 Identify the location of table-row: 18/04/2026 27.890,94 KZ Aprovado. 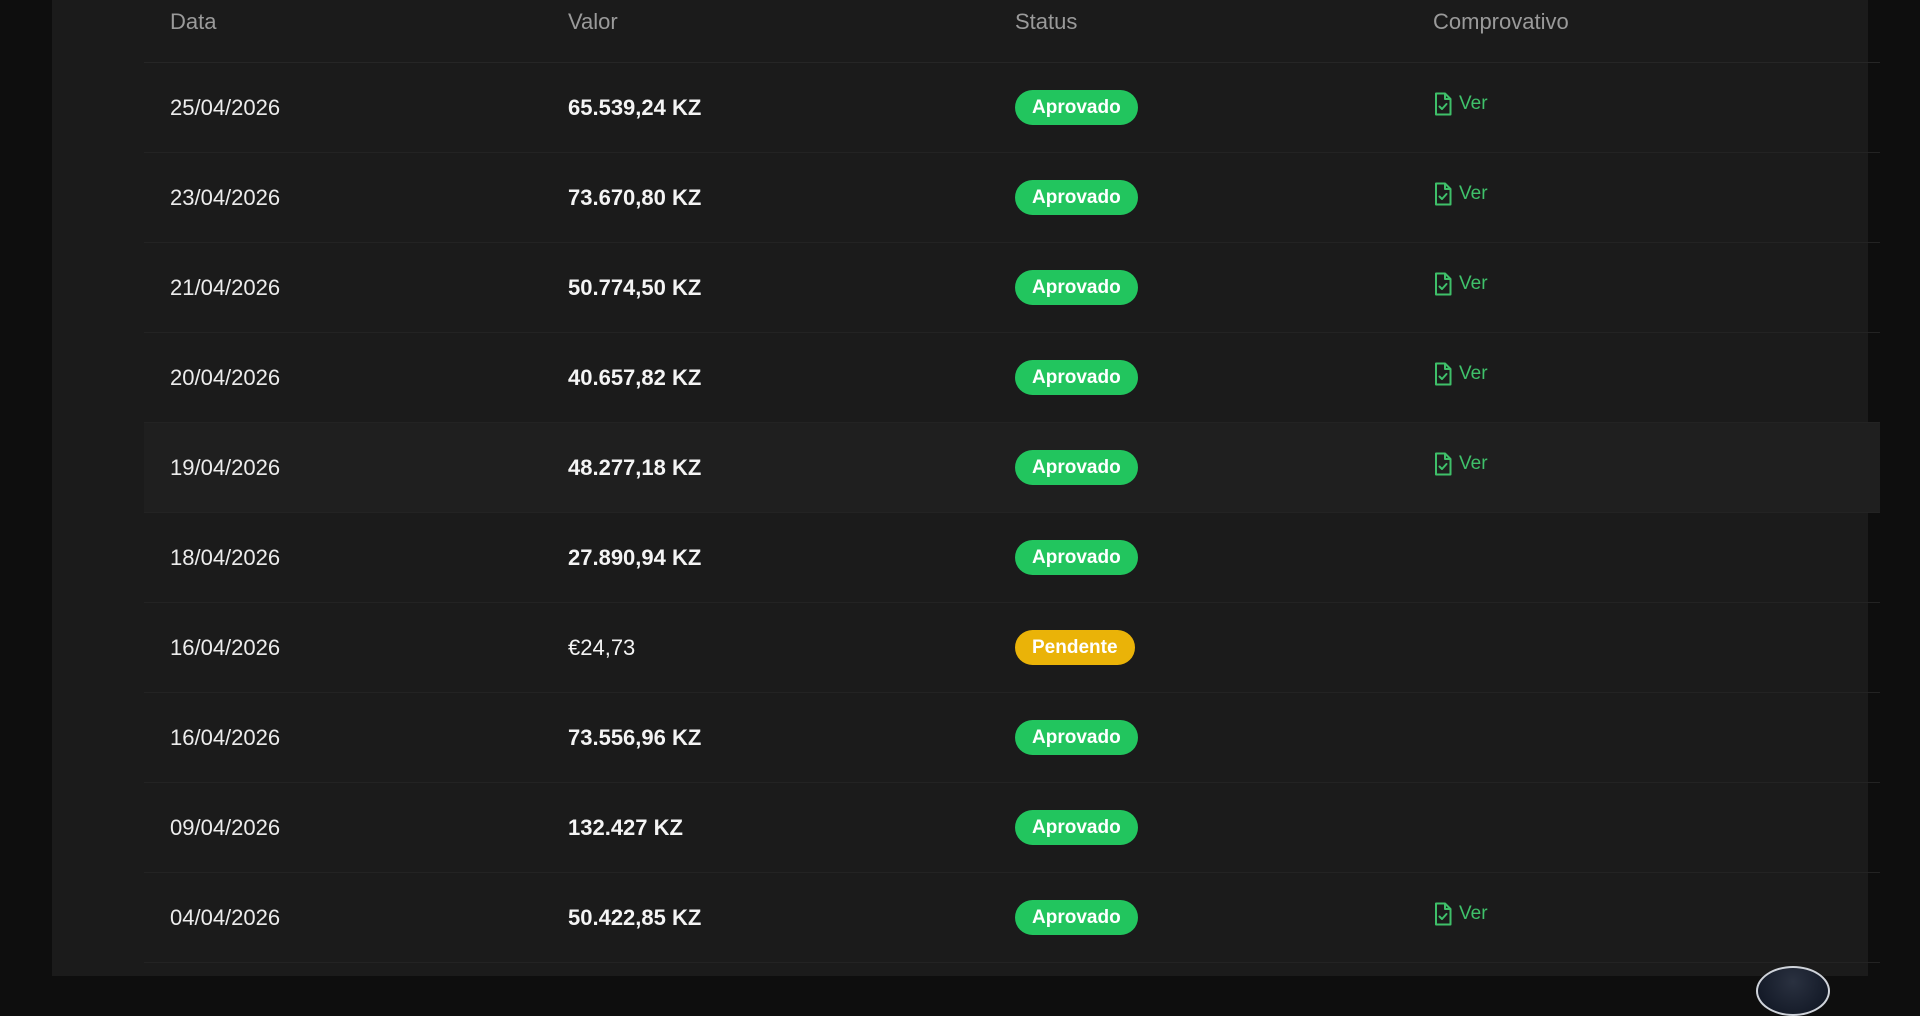
(1012, 558).